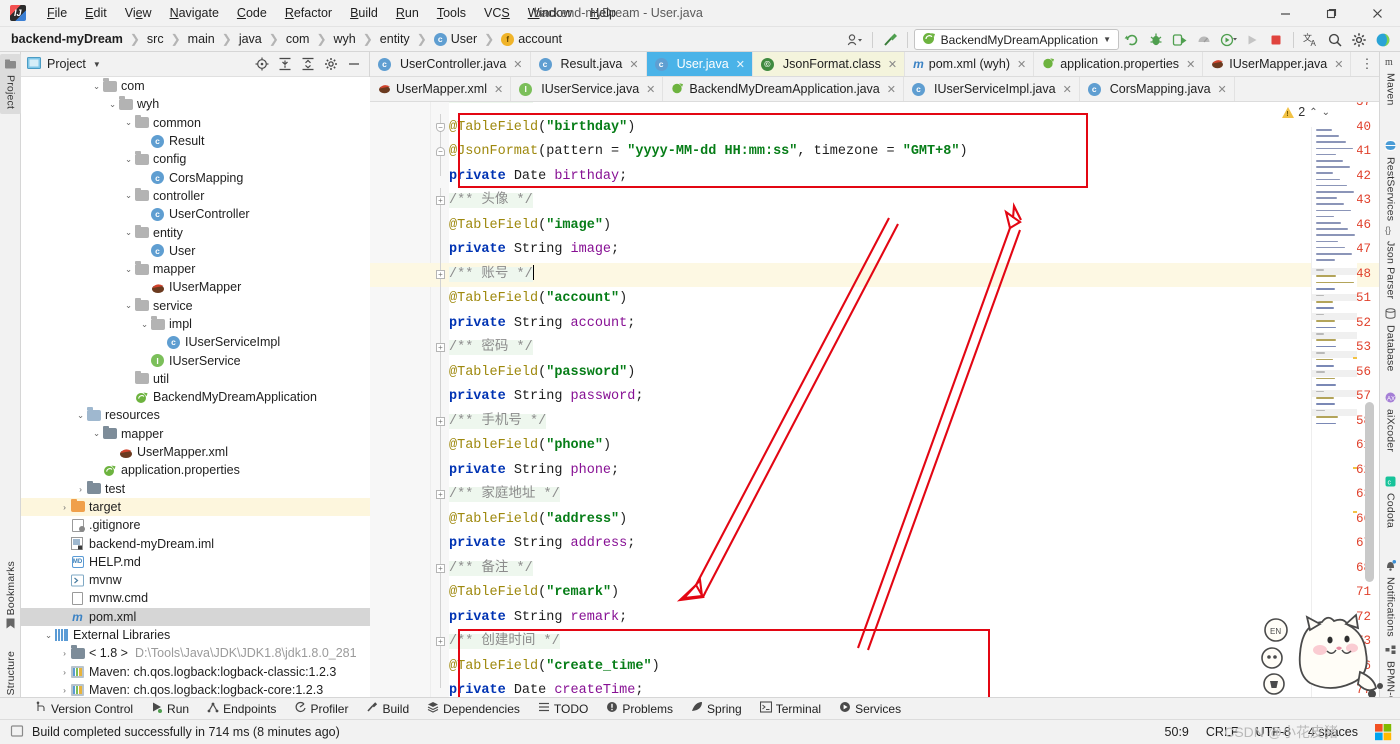  I want to click on tool-window-build: Build, so click(387, 708).